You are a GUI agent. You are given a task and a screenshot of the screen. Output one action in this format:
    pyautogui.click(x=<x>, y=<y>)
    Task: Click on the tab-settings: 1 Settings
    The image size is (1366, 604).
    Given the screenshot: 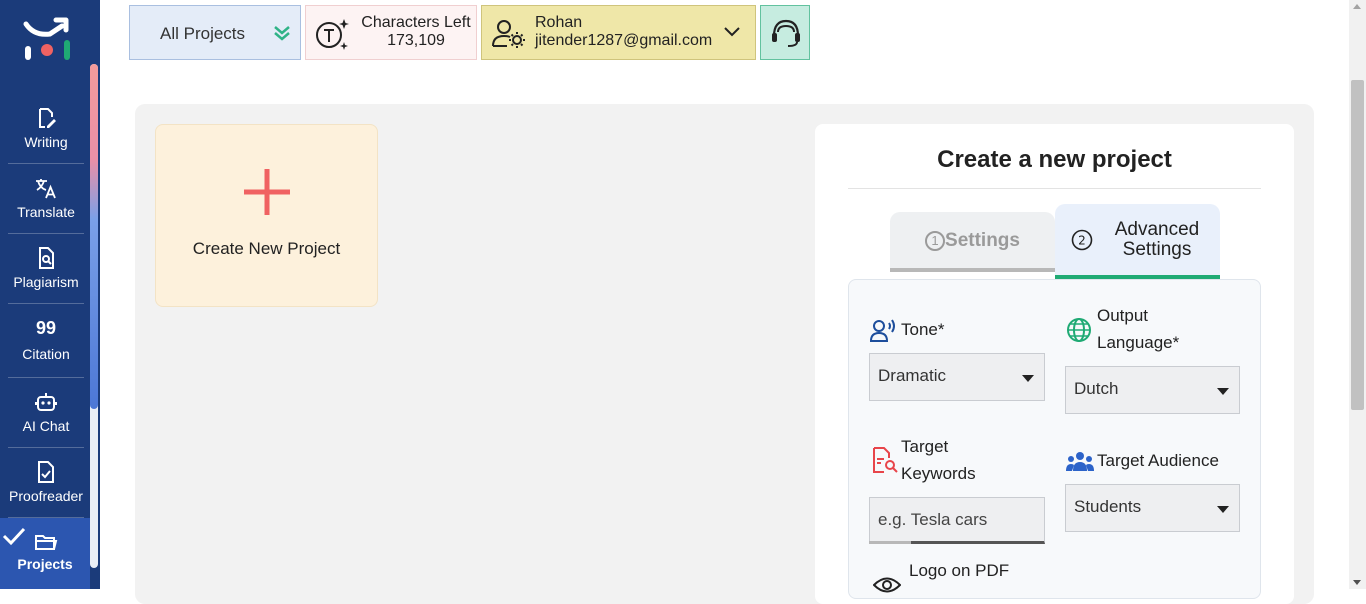 What is the action you would take?
    pyautogui.click(x=972, y=242)
    